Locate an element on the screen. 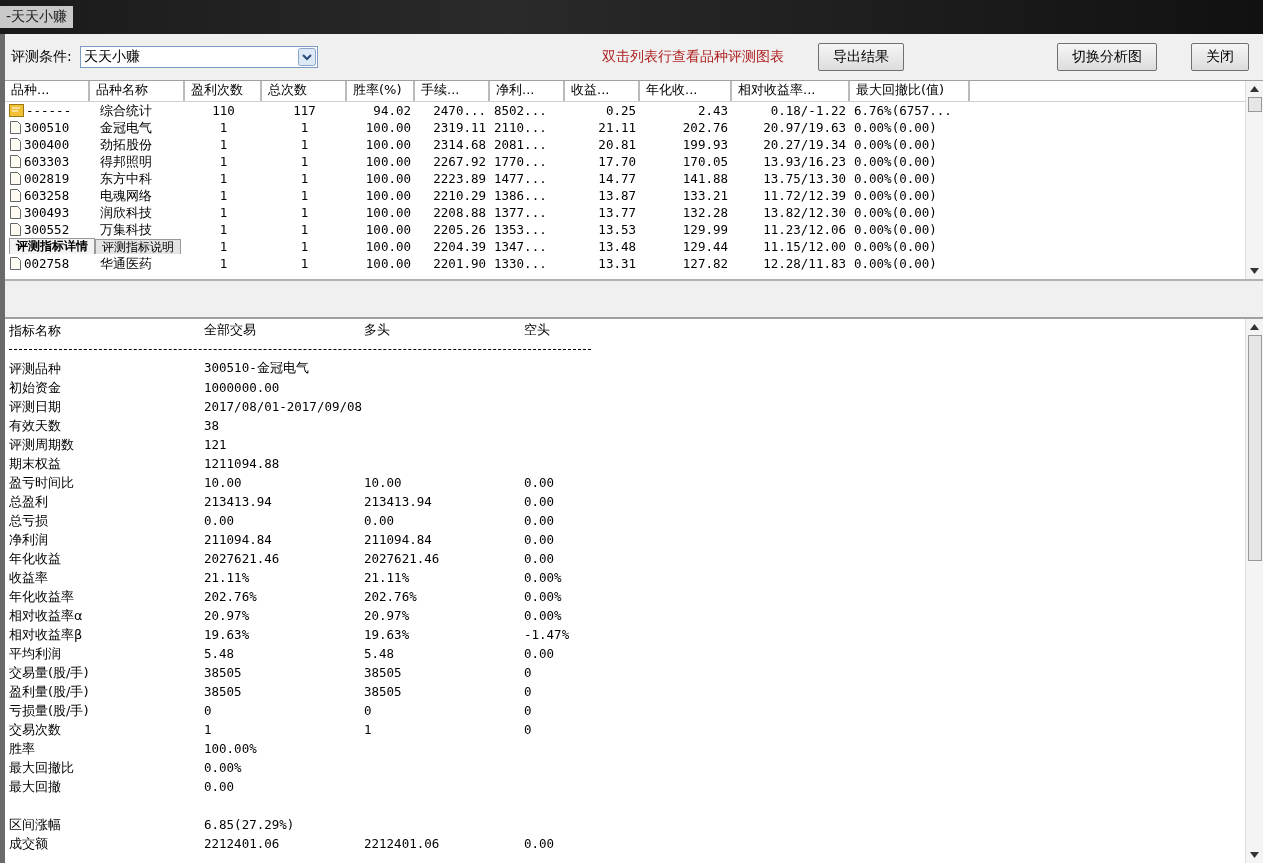  metric-name: 期末权益 is located at coordinates (35, 463).